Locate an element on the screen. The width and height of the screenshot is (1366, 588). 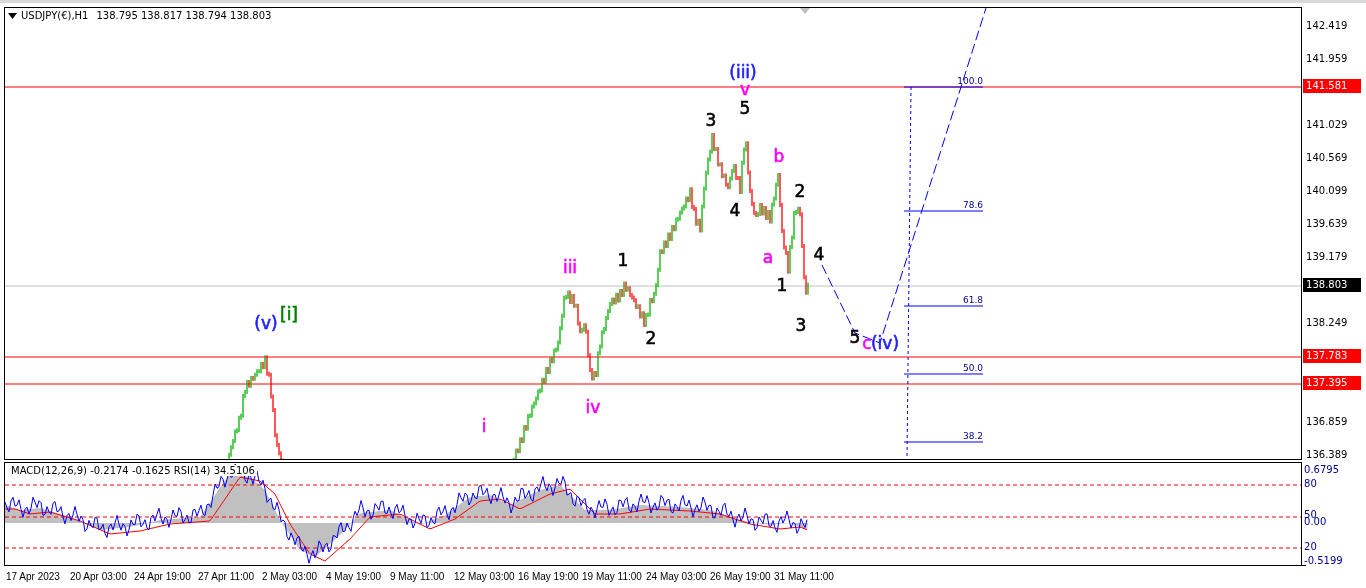
quote-values: 138.795 138.817 138.794 138.803 is located at coordinates (184, 15).